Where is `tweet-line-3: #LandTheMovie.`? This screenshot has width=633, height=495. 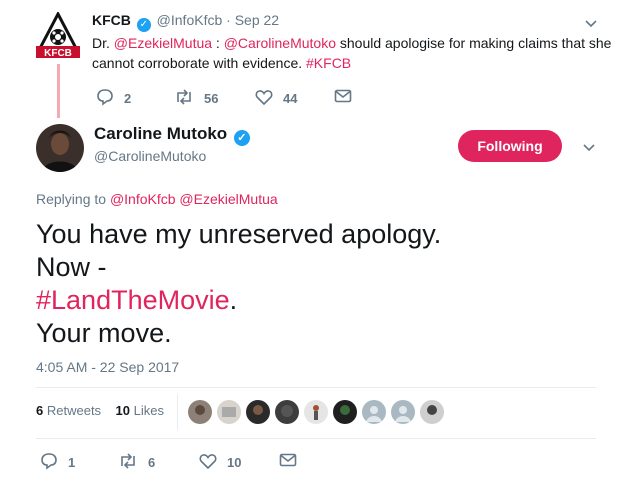 tweet-line-3: #LandTheMovie. is located at coordinates (238, 300).